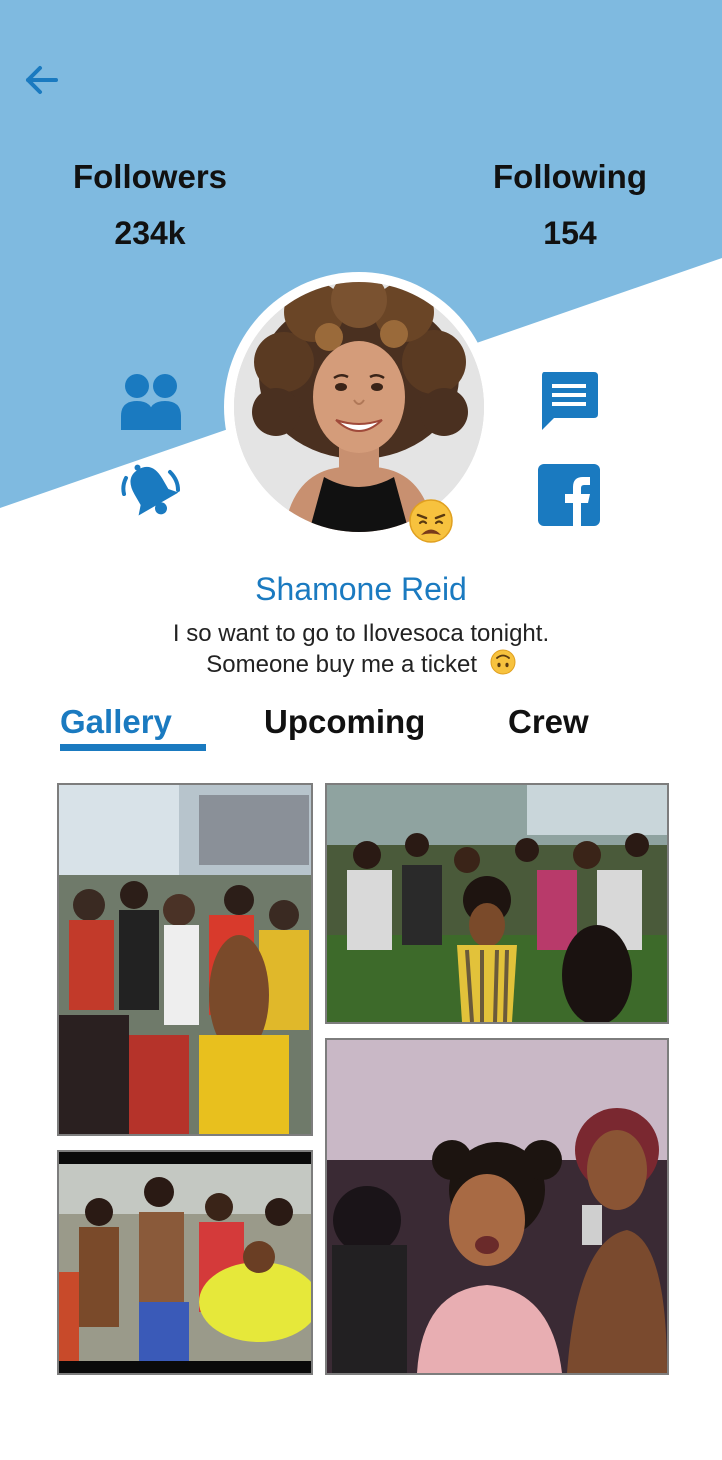 Image resolution: width=722 pixels, height=1460 pixels. Describe the element at coordinates (133, 747) in the screenshot. I see `active-tab-indicator` at that location.